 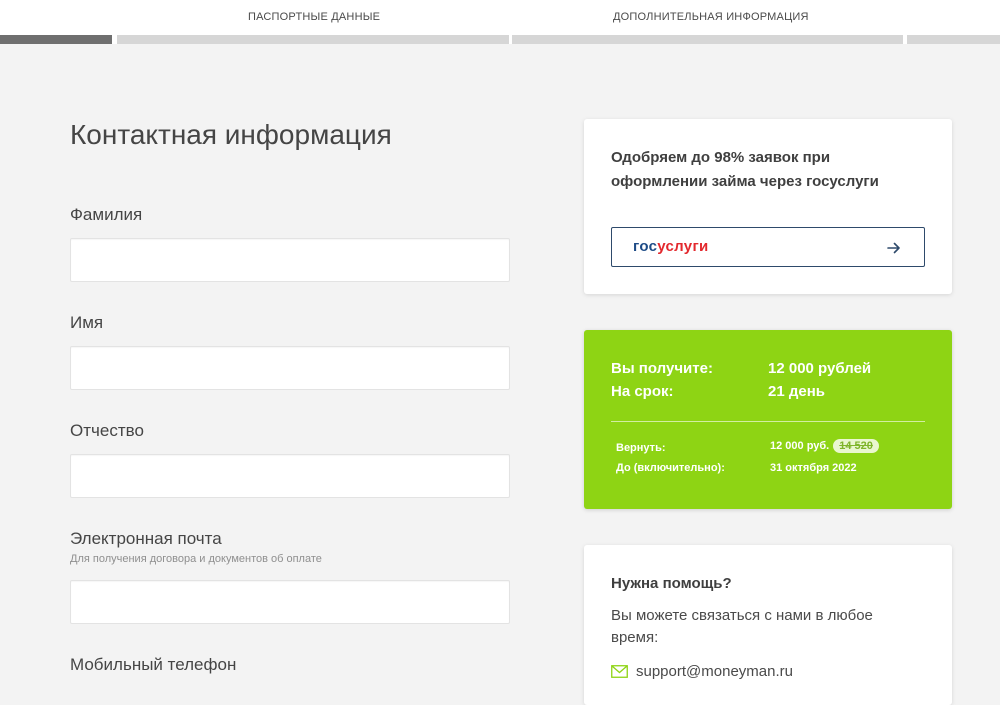 What do you see at coordinates (671, 246) in the screenshot?
I see `gosuslugi-logo: госуслуги` at bounding box center [671, 246].